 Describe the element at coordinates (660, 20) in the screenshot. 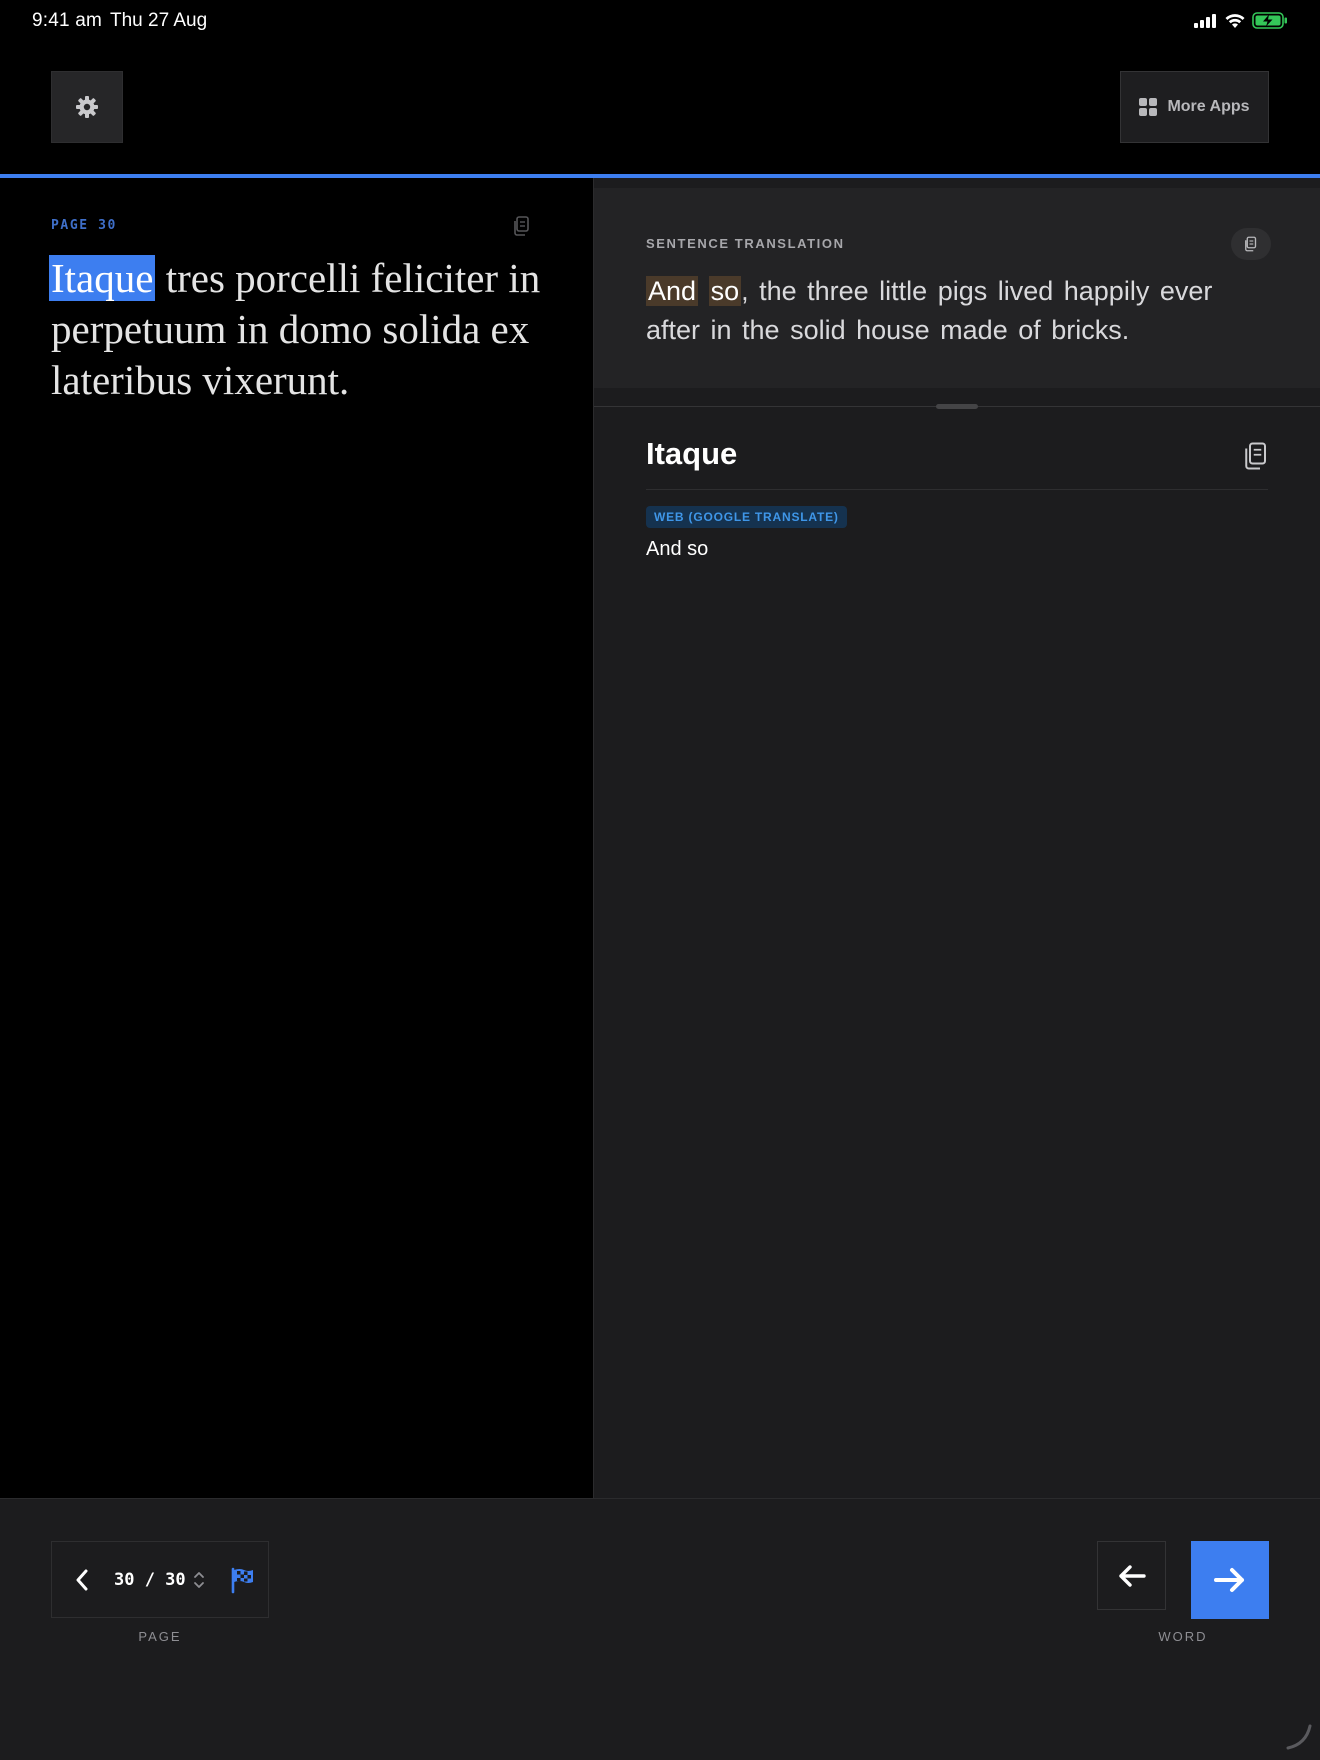

I see `status-bar: 9:41 am Thu 27 Aug` at that location.